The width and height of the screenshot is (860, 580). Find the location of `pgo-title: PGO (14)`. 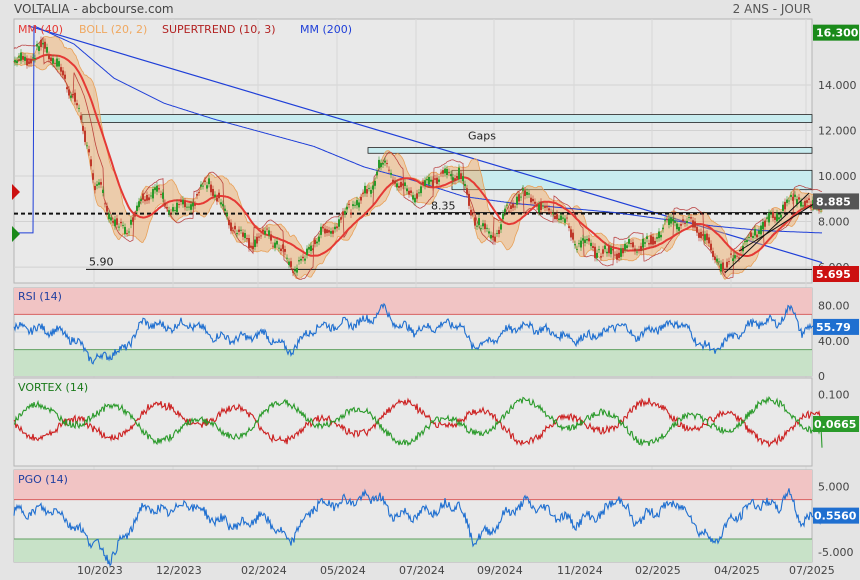

pgo-title: PGO (14) is located at coordinates (43, 479).